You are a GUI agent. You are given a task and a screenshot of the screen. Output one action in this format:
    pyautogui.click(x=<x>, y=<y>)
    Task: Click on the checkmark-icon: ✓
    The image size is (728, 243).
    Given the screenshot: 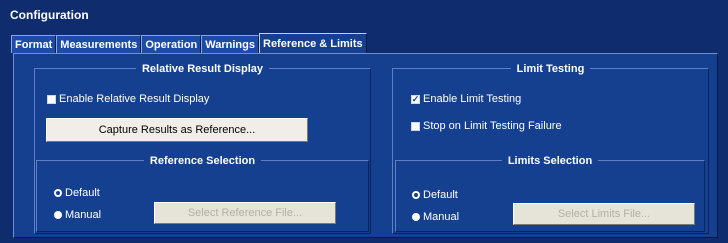 What is the action you would take?
    pyautogui.click(x=415, y=98)
    